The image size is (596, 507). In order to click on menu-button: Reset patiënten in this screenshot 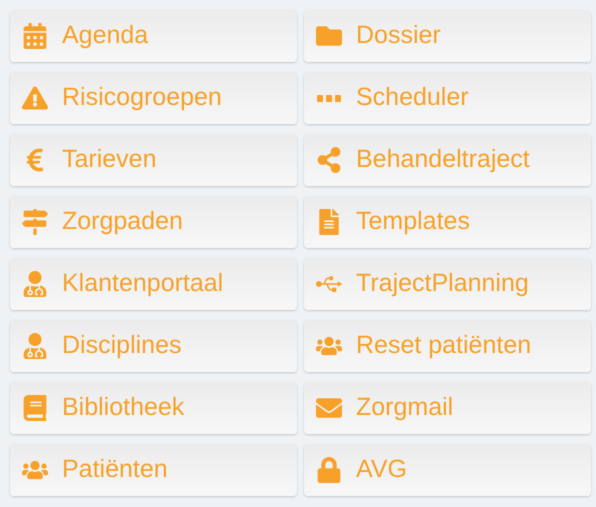, I will do `click(447, 346)`.